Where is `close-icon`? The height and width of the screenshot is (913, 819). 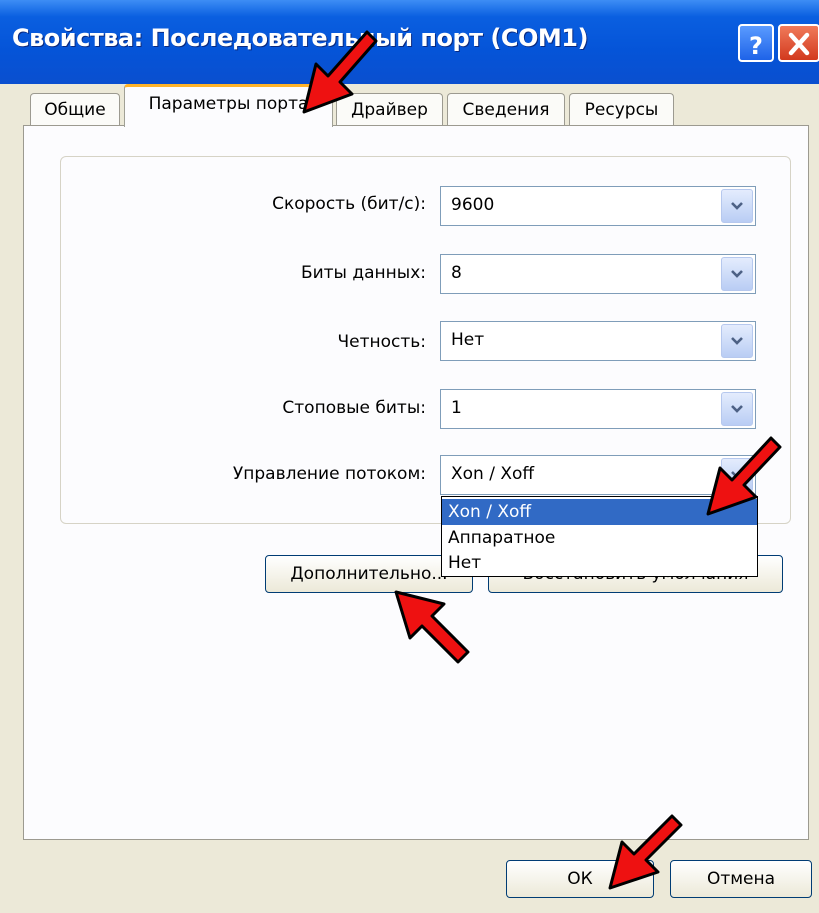 close-icon is located at coordinates (799, 44).